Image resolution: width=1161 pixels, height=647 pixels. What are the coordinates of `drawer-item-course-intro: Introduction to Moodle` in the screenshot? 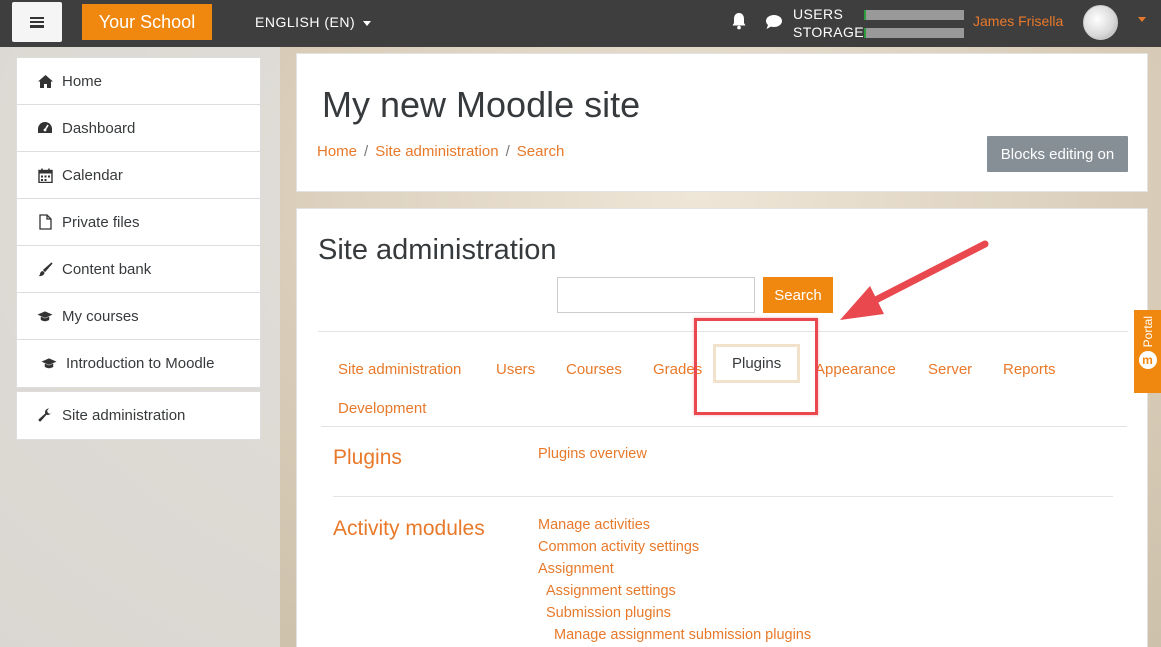 It's located at (138, 363).